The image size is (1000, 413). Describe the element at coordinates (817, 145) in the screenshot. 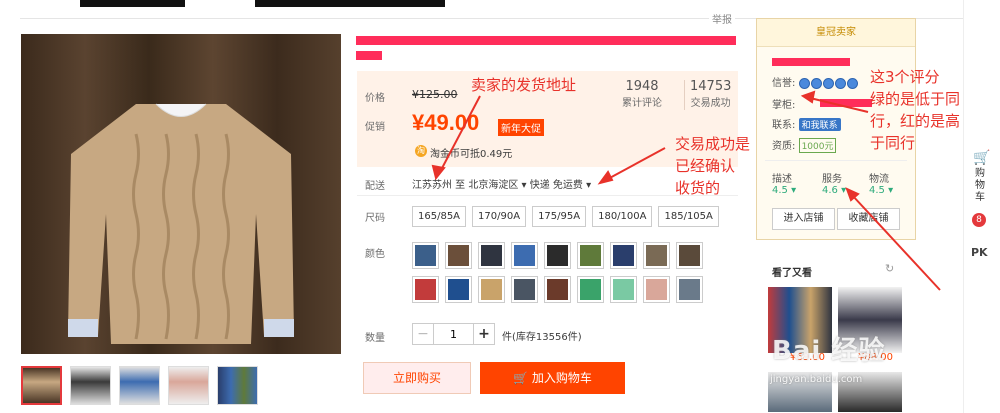

I see `deposit-badge: 1000元` at that location.